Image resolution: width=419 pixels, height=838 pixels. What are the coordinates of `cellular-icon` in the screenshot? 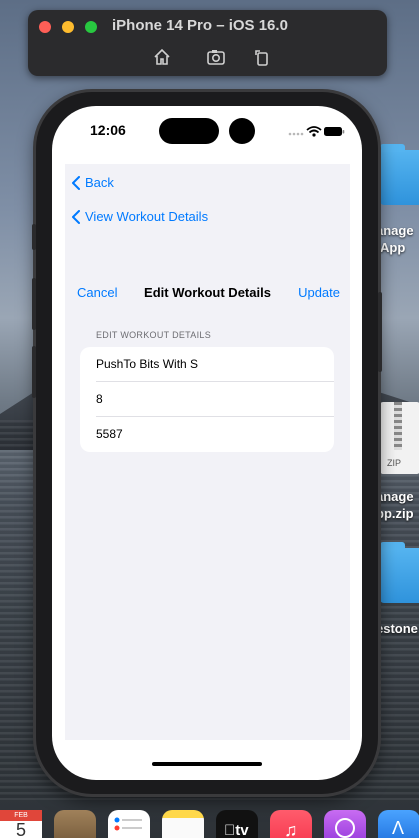 It's located at (296, 134).